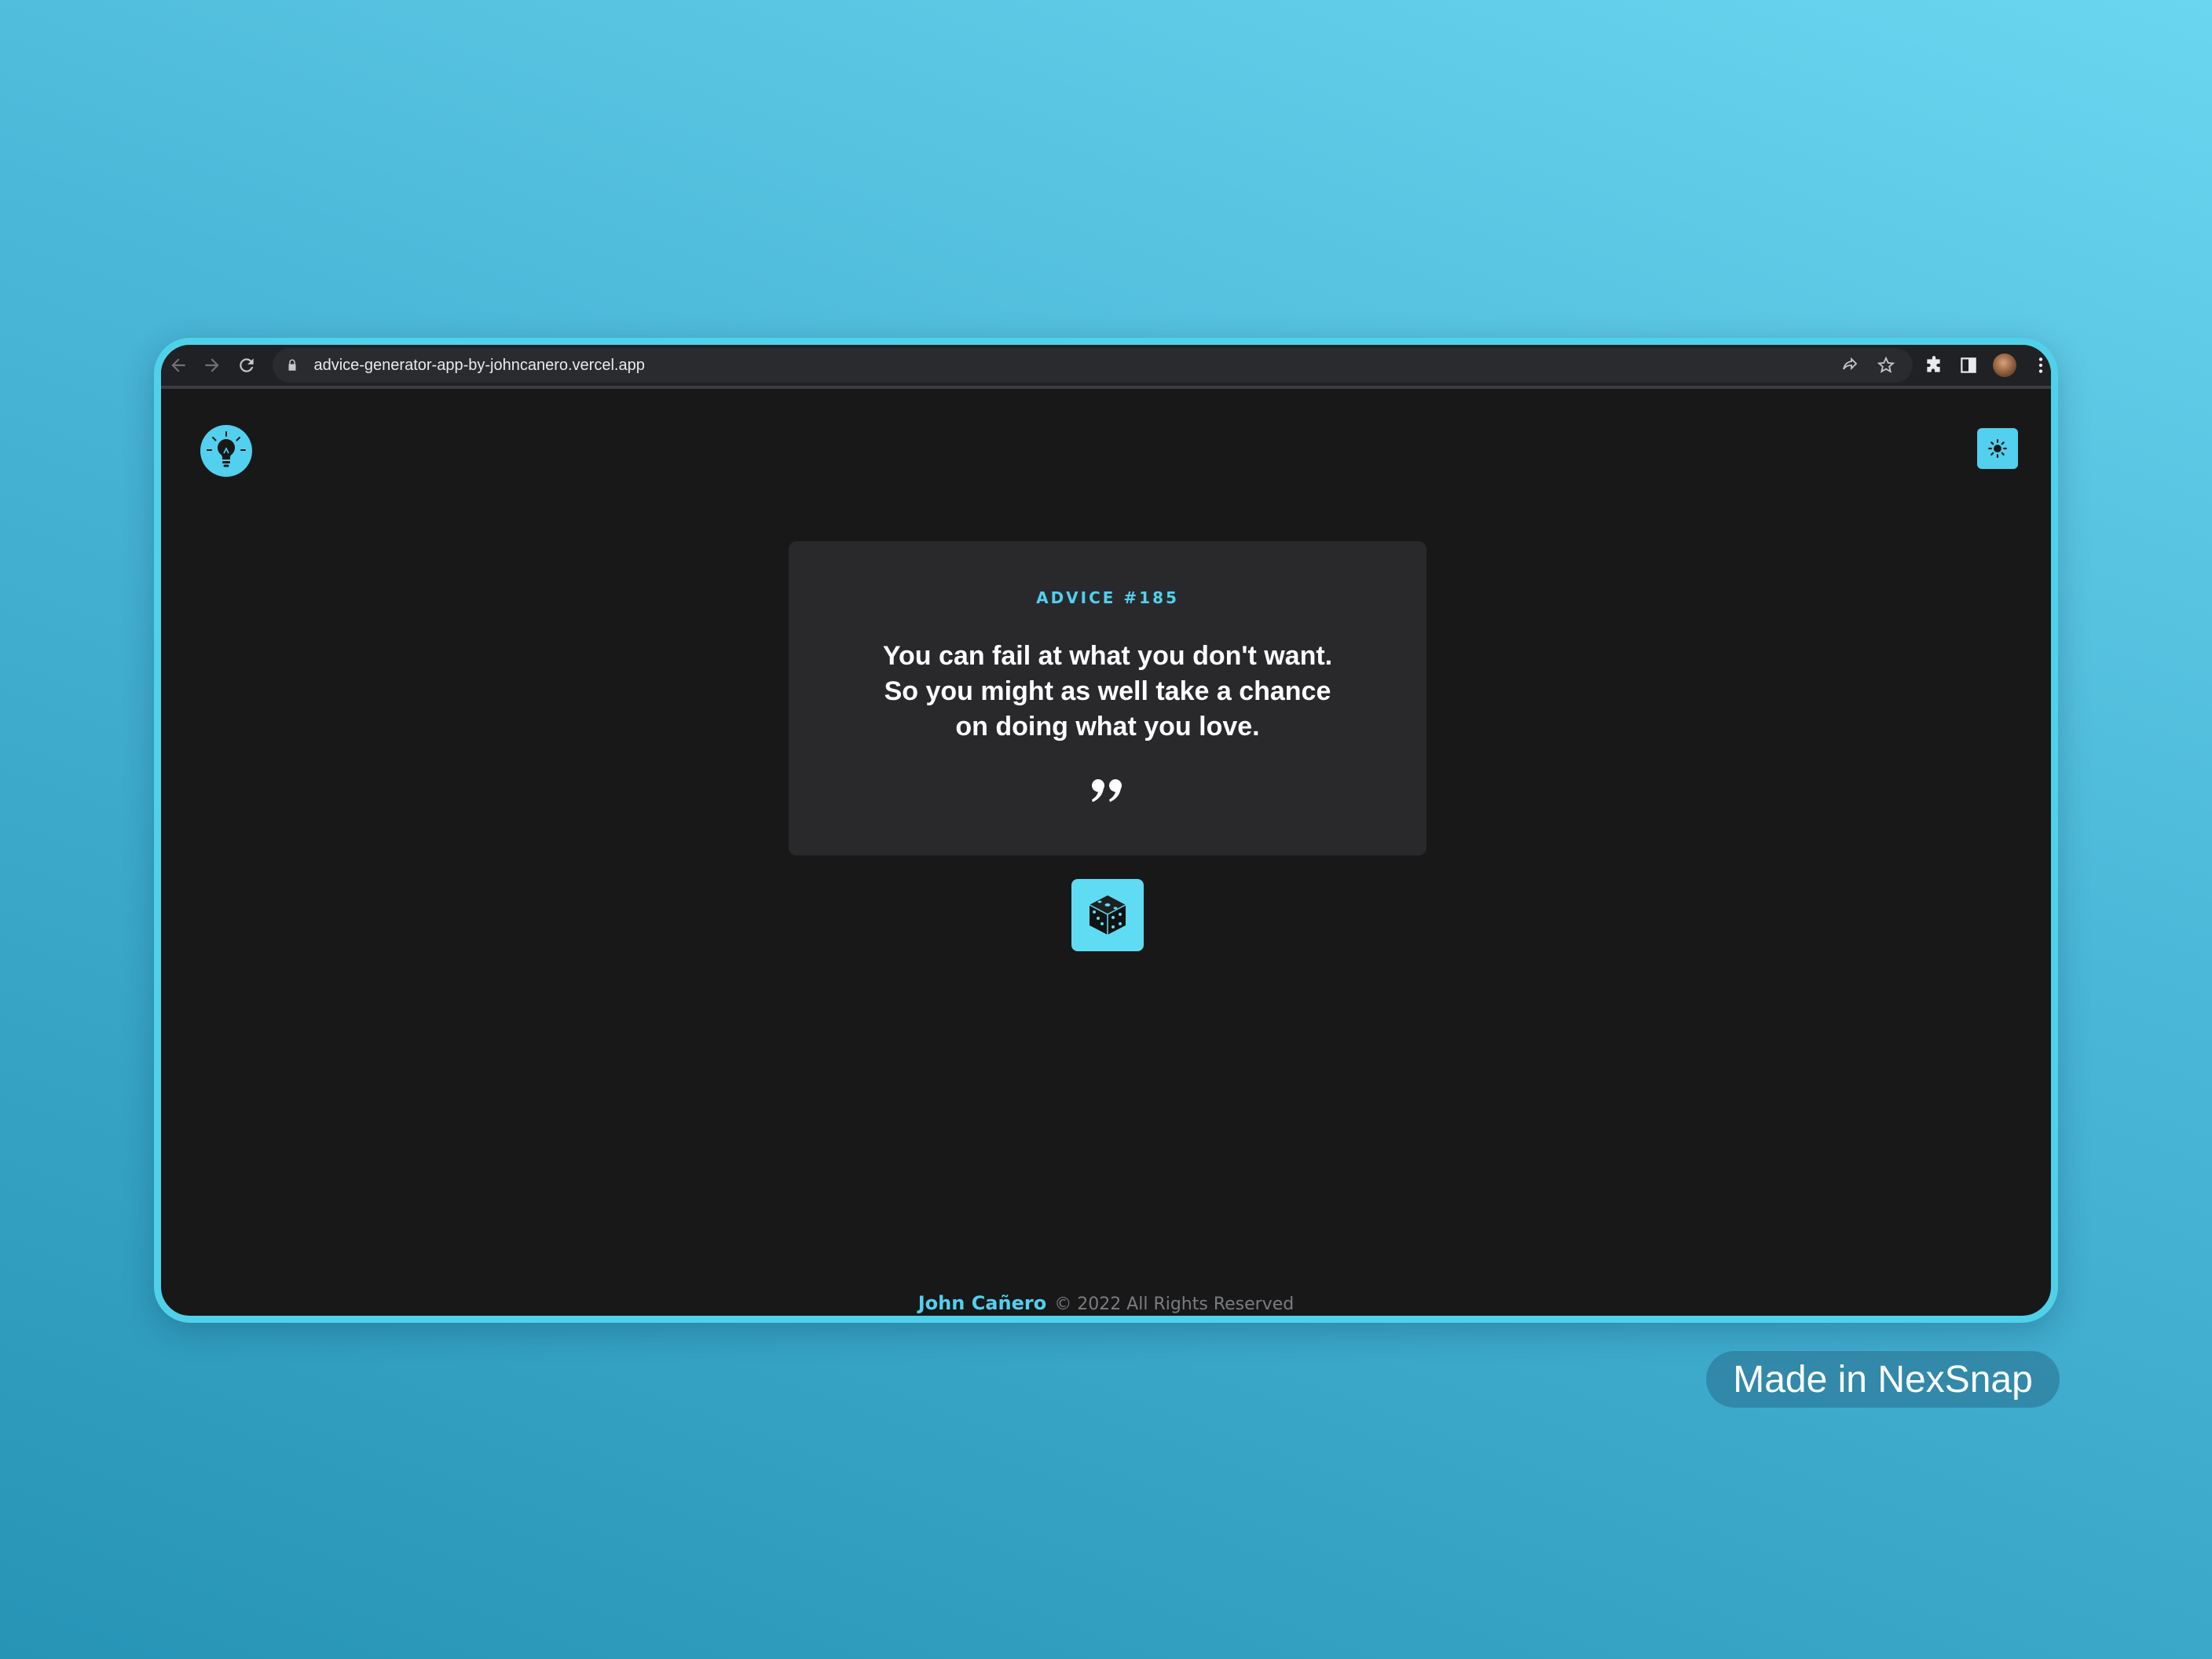 Image resolution: width=2212 pixels, height=1659 pixels. Describe the element at coordinates (1886, 365) in the screenshot. I see `star-icon` at that location.